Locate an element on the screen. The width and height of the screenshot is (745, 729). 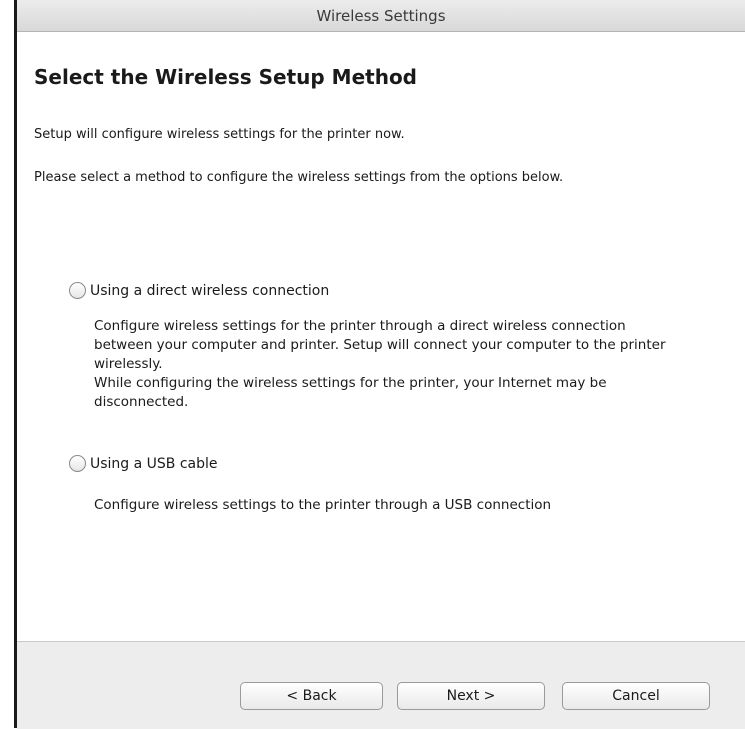
option-direct-wireless: Using a direct wireless connection is located at coordinates (199, 290).